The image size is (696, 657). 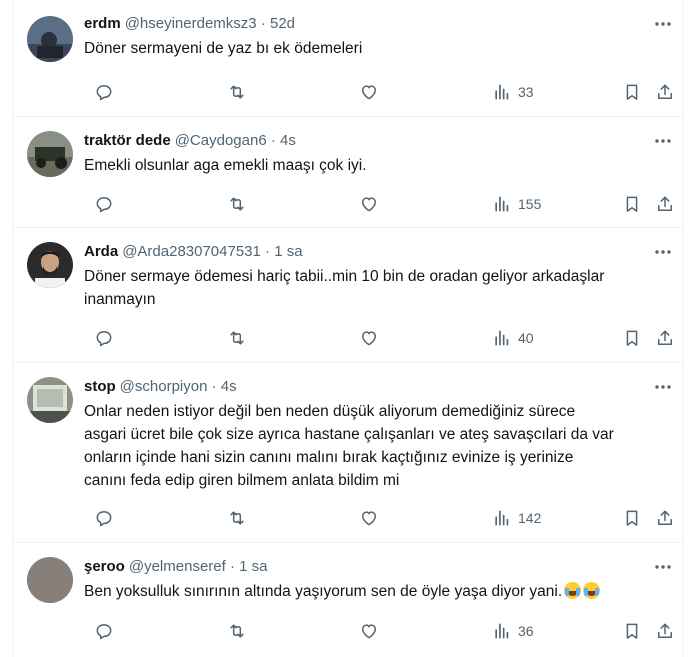 I want to click on action-bar: 33, so click(x=378, y=92).